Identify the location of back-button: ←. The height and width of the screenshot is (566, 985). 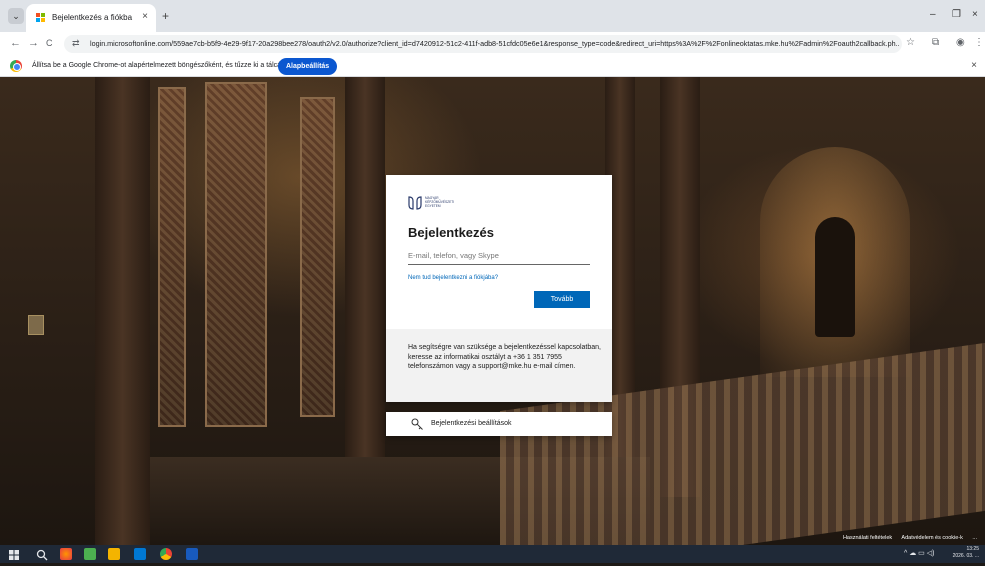
(15, 43).